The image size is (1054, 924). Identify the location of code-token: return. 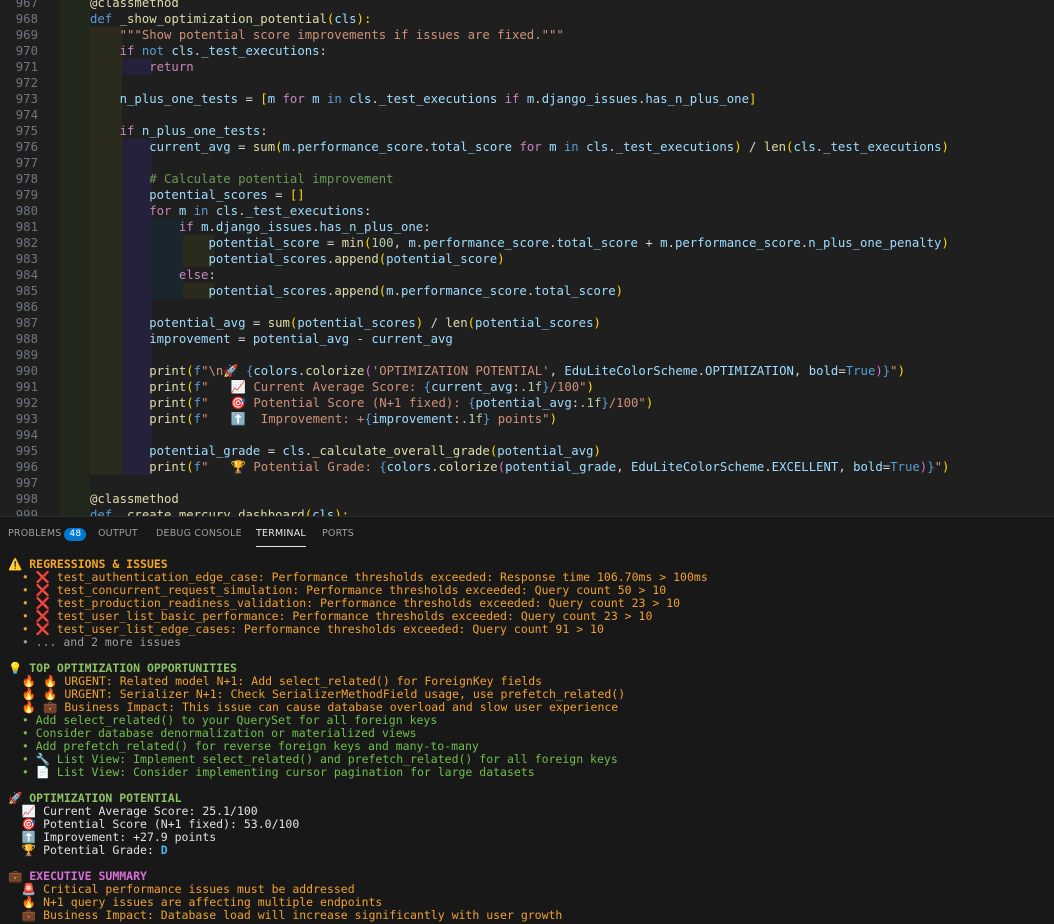
(142, 67).